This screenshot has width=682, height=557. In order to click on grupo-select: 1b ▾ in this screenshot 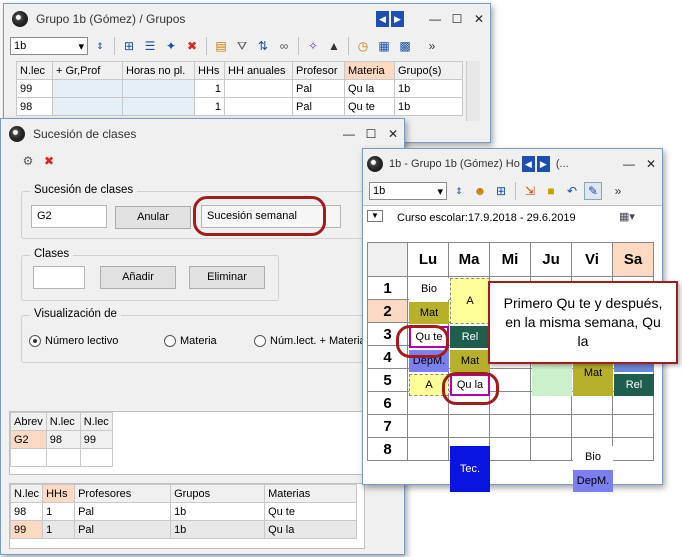, I will do `click(49, 46)`.